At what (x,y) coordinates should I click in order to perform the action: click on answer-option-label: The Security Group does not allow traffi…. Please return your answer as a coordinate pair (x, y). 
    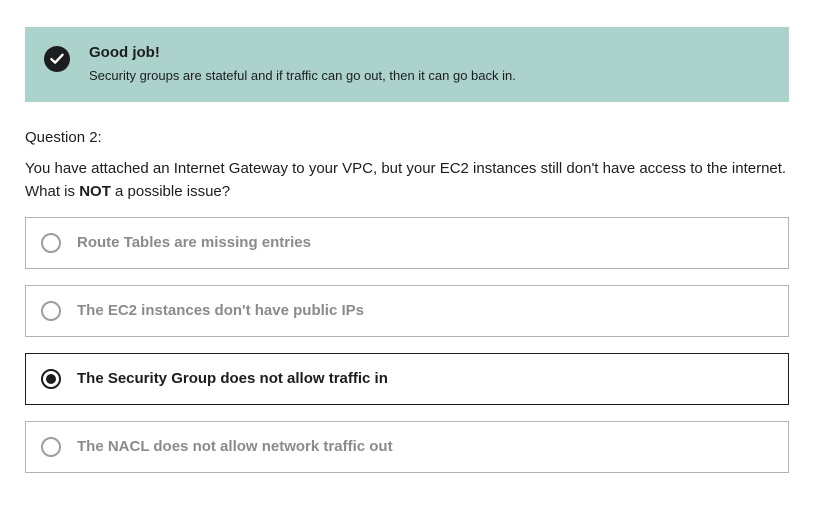
    Looking at the image, I should click on (232, 378).